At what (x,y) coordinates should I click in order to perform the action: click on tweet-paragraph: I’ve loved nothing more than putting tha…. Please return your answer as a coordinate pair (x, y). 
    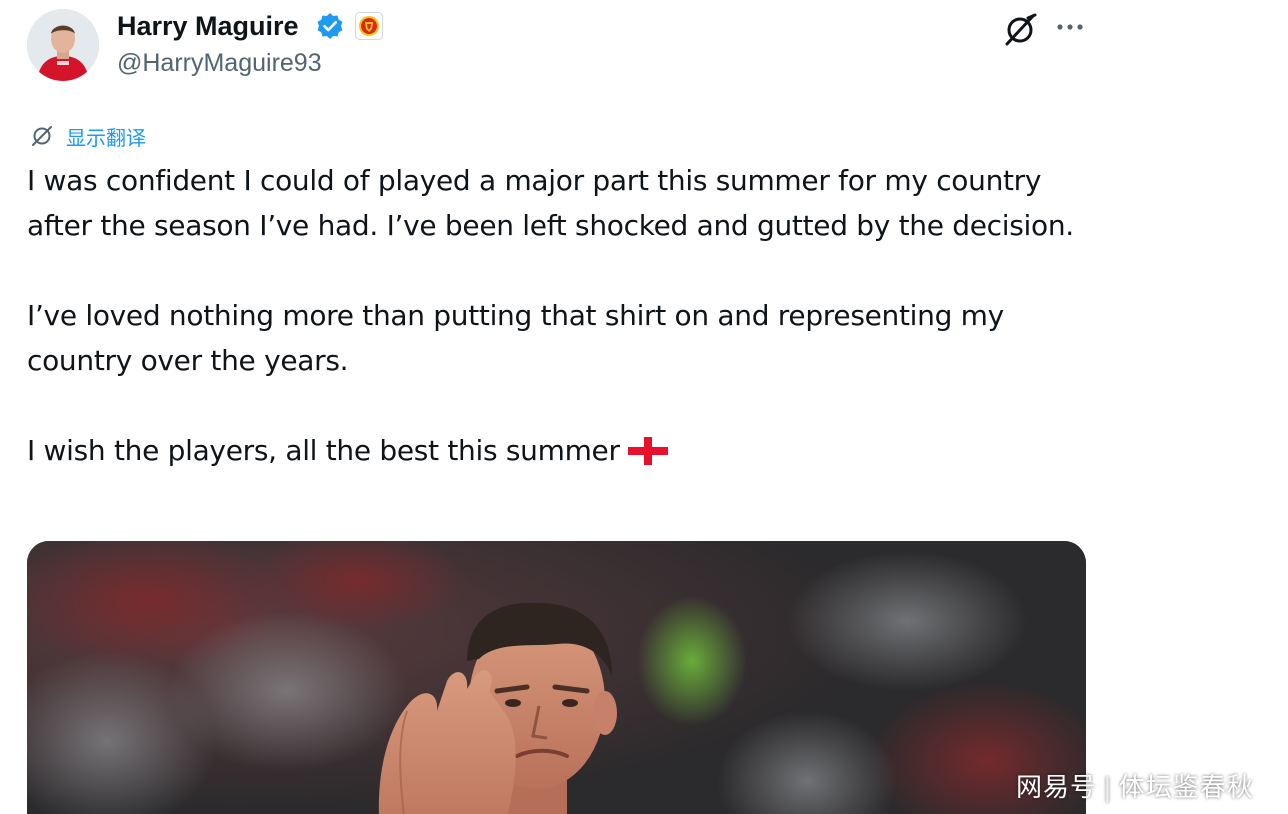
    Looking at the image, I should click on (515, 338).